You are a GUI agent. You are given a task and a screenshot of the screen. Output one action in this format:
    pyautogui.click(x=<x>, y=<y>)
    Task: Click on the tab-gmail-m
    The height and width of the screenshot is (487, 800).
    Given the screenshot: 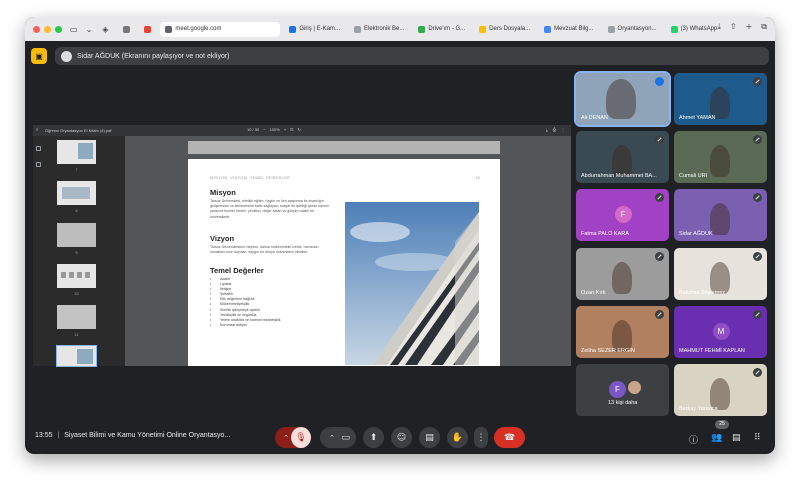 What is the action you would take?
    pyautogui.click(x=147, y=29)
    